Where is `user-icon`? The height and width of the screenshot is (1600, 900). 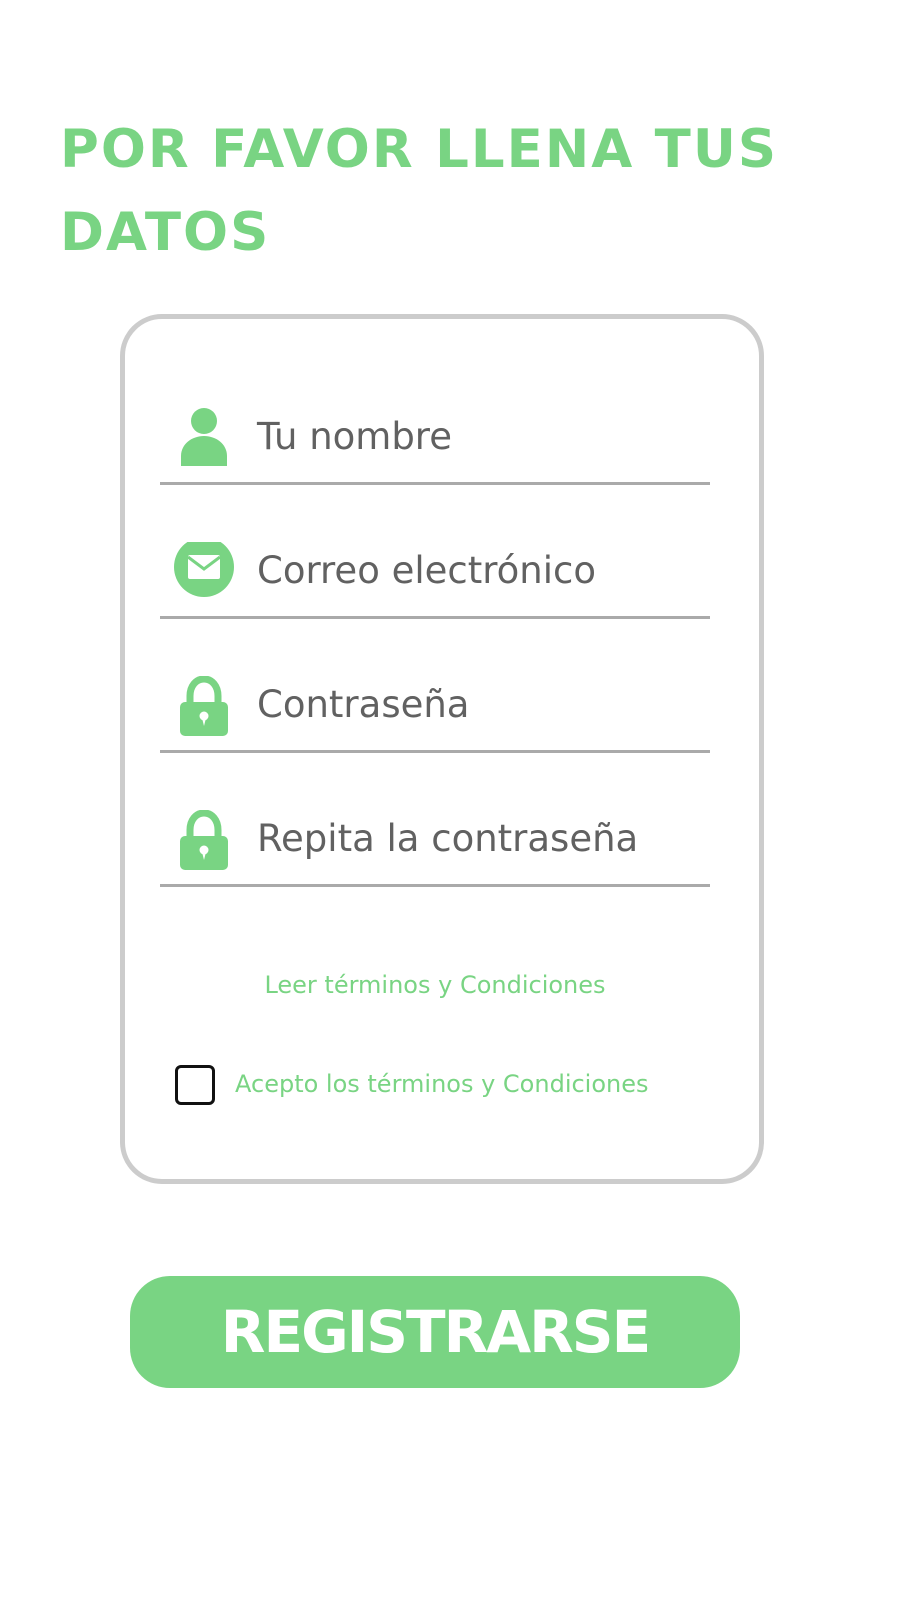 user-icon is located at coordinates (204, 439).